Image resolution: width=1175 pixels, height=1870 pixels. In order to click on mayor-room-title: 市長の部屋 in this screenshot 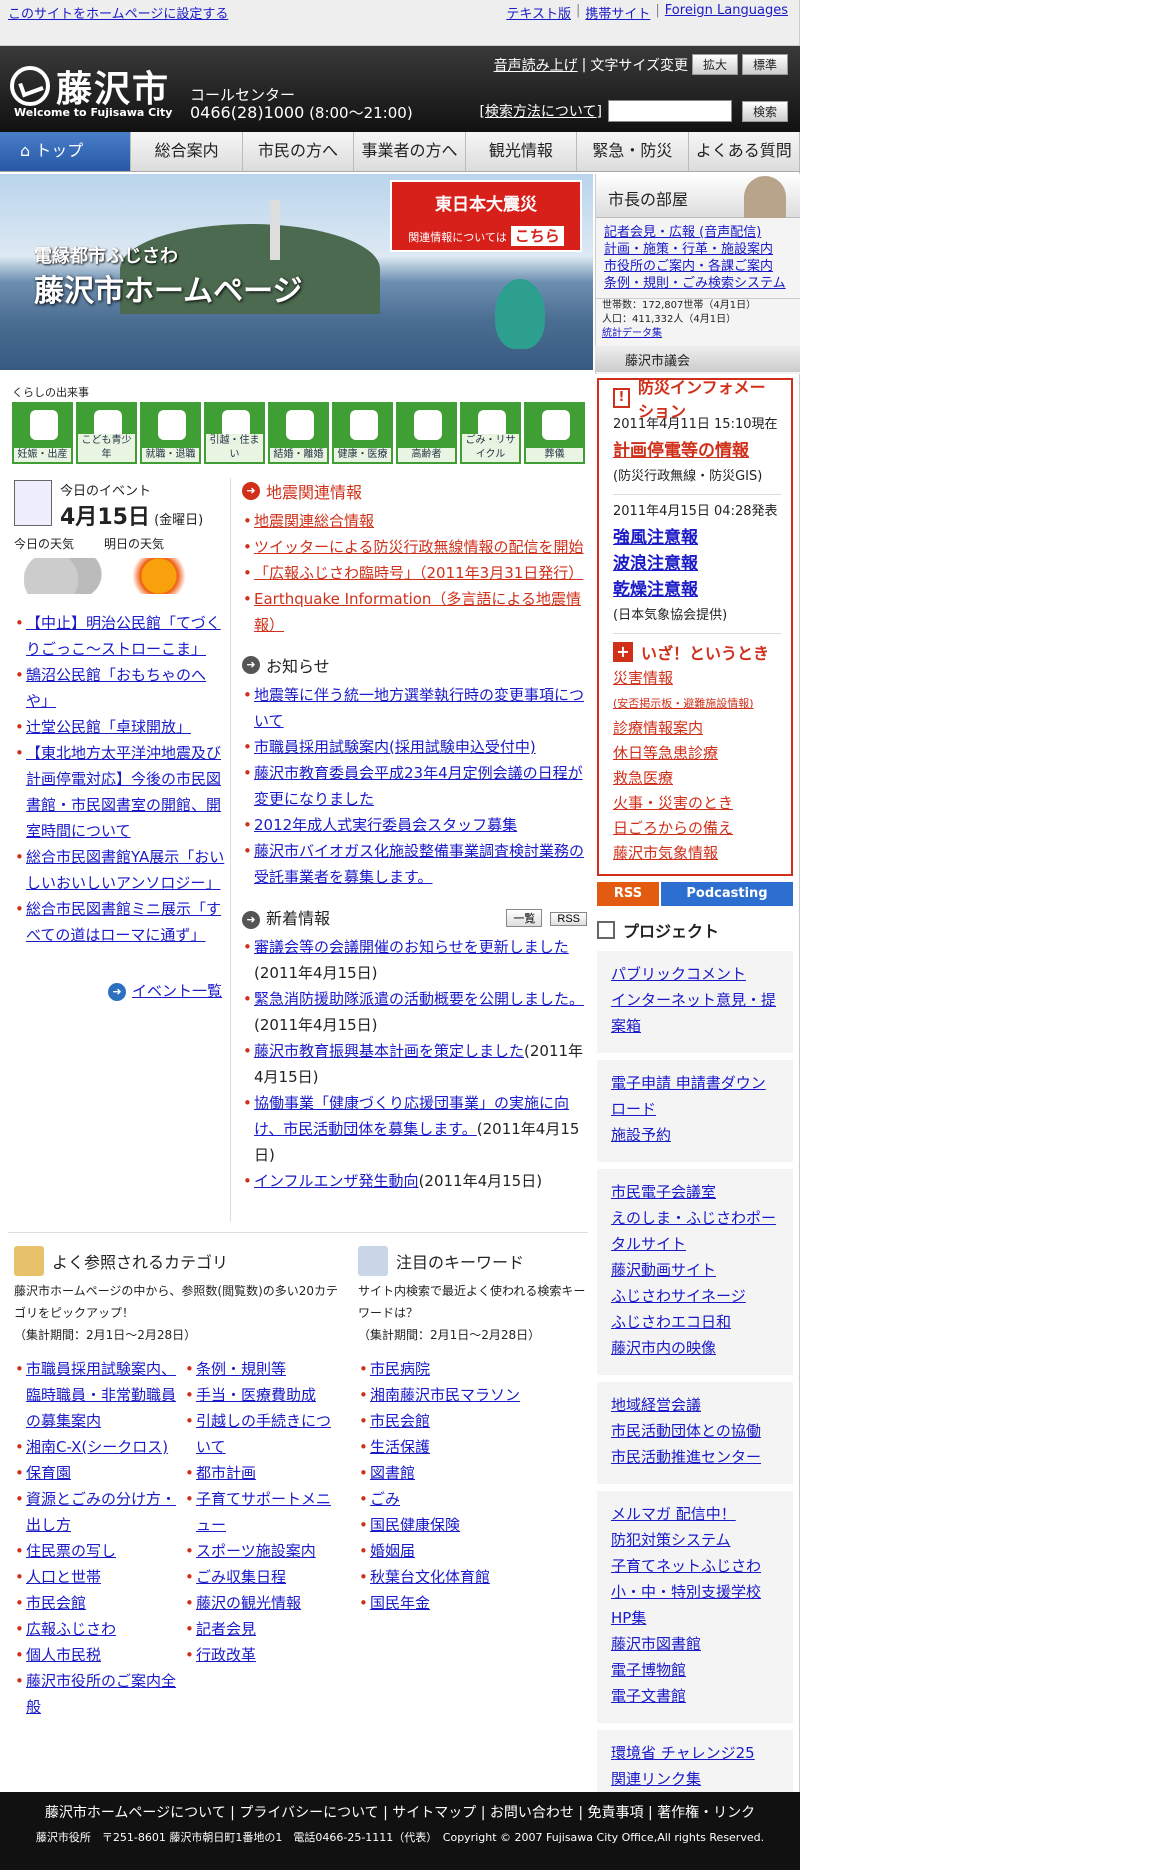, I will do `click(648, 199)`.